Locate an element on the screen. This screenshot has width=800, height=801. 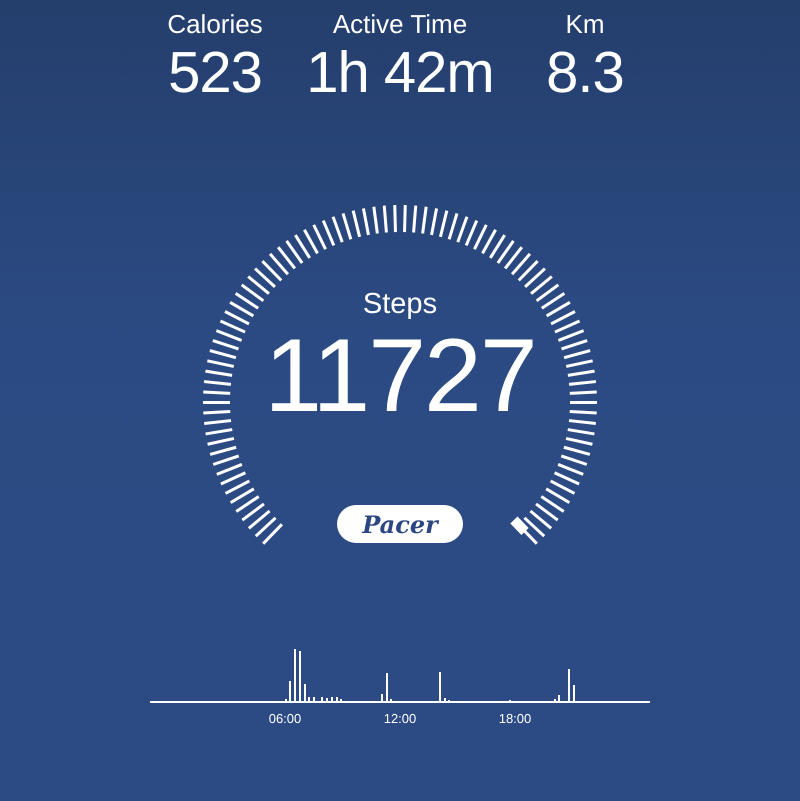
time-label: 18:00 is located at coordinates (515, 718).